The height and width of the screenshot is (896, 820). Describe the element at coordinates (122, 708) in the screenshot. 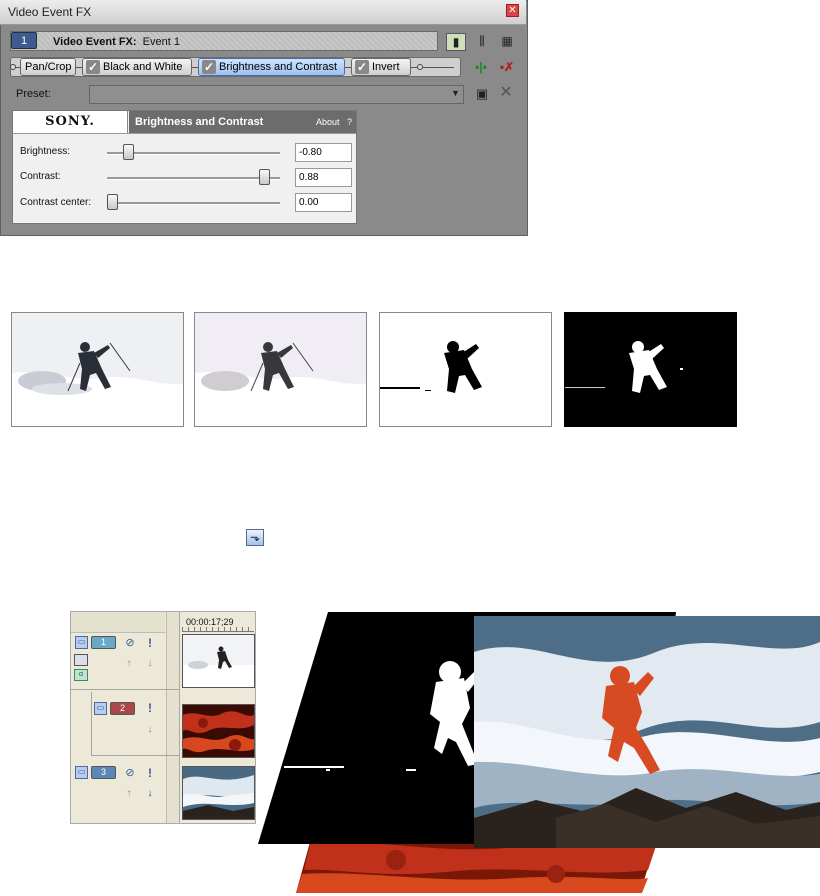

I see `track-number-2: 2` at that location.